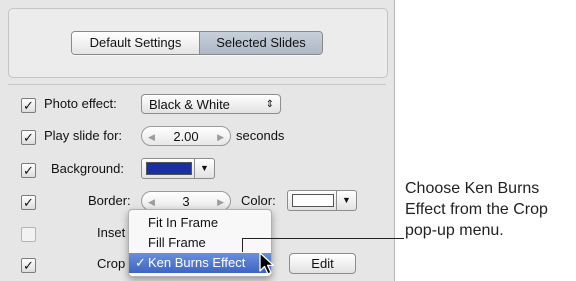 The image size is (576, 281). What do you see at coordinates (322, 263) in the screenshot?
I see `edit-button: Edit` at bounding box center [322, 263].